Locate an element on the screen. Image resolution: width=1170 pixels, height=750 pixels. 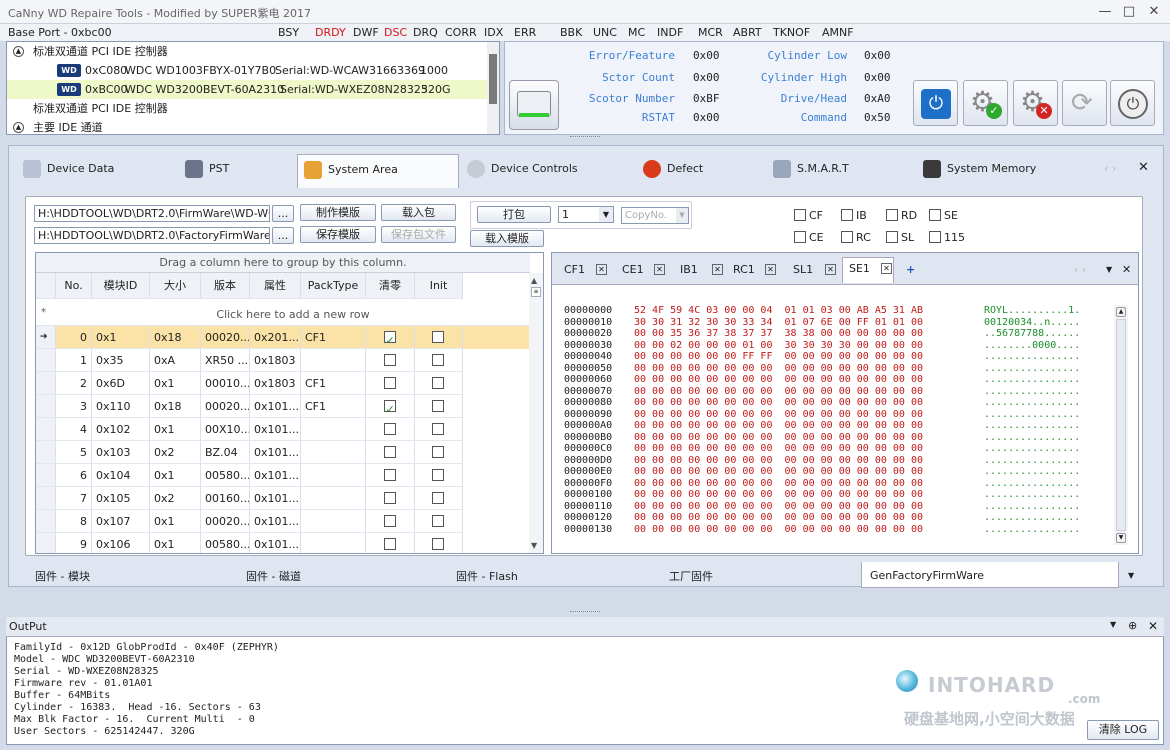
option-cf: CF is located at coordinates (808, 215).